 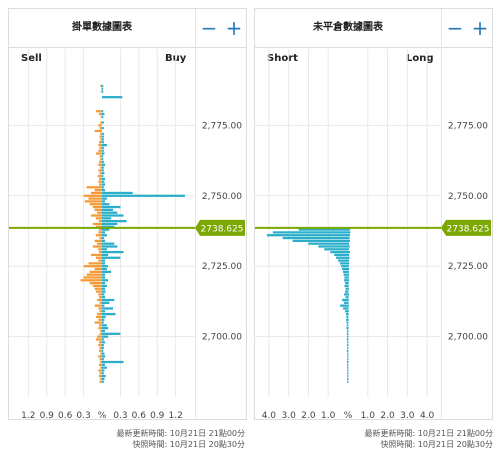 I want to click on y-tick-label: 2,700.00, so click(x=222, y=338).